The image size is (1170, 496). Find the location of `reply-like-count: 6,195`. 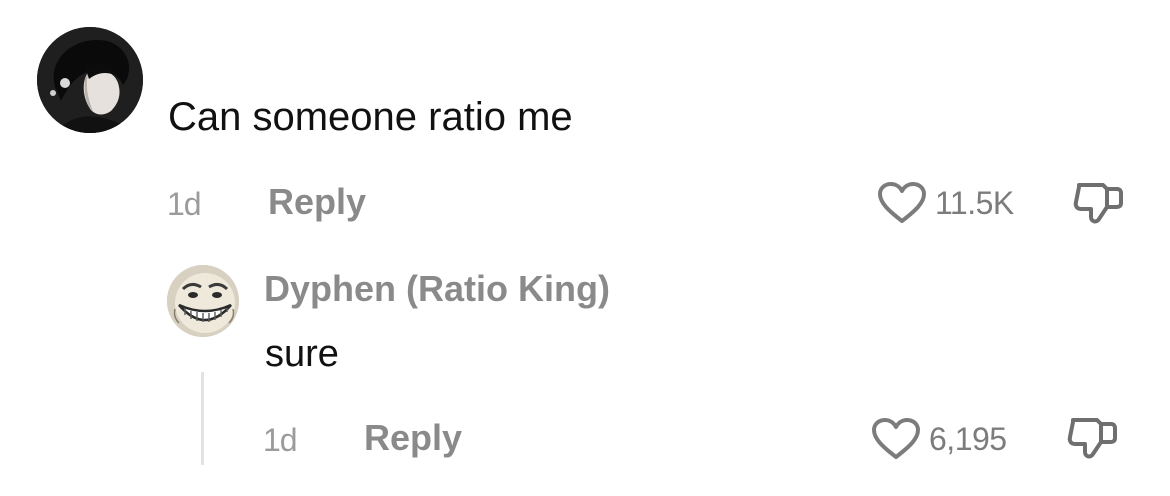

reply-like-count: 6,195 is located at coordinates (968, 439).